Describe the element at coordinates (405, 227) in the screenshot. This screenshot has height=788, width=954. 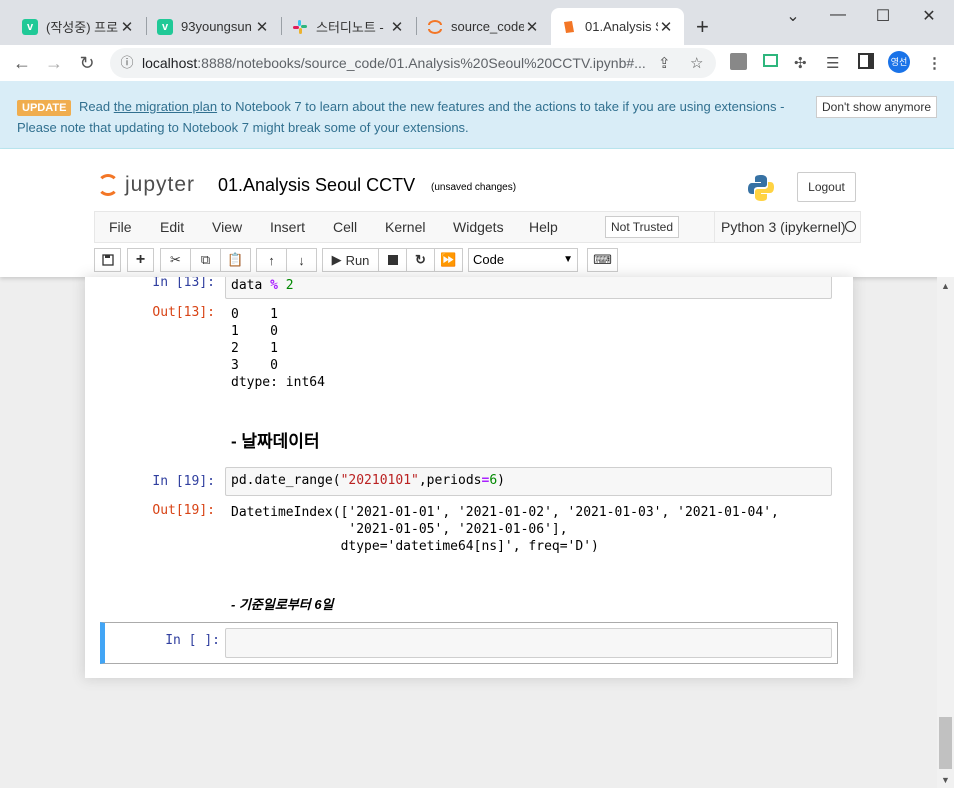
I see `menu-kernel: Kernel` at that location.